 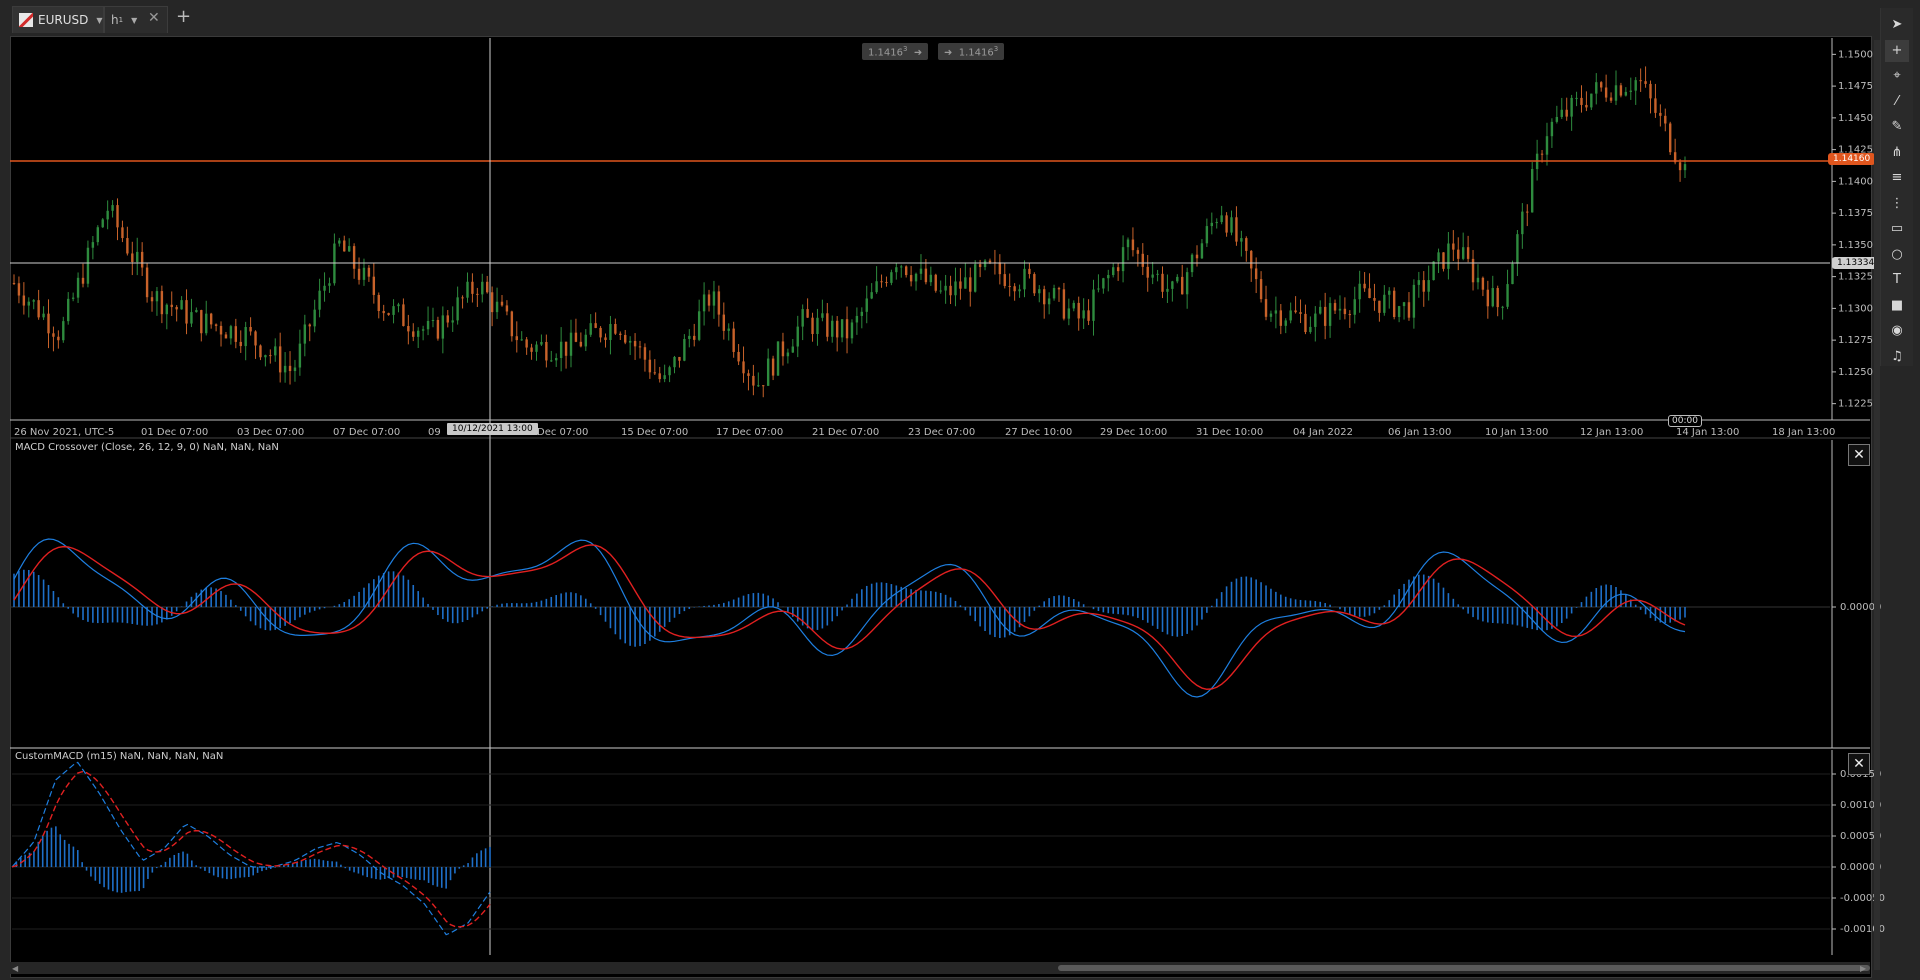 I want to click on pen-icon: ✎, so click(x=1897, y=127).